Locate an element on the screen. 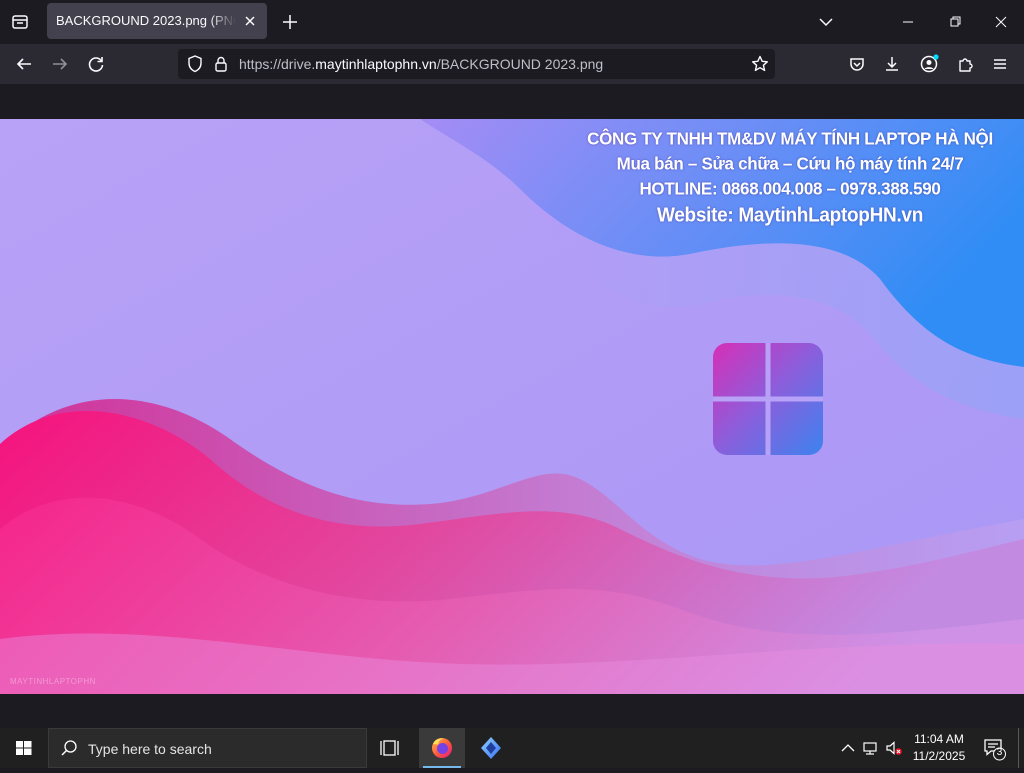  firefox-icon is located at coordinates (442, 748).